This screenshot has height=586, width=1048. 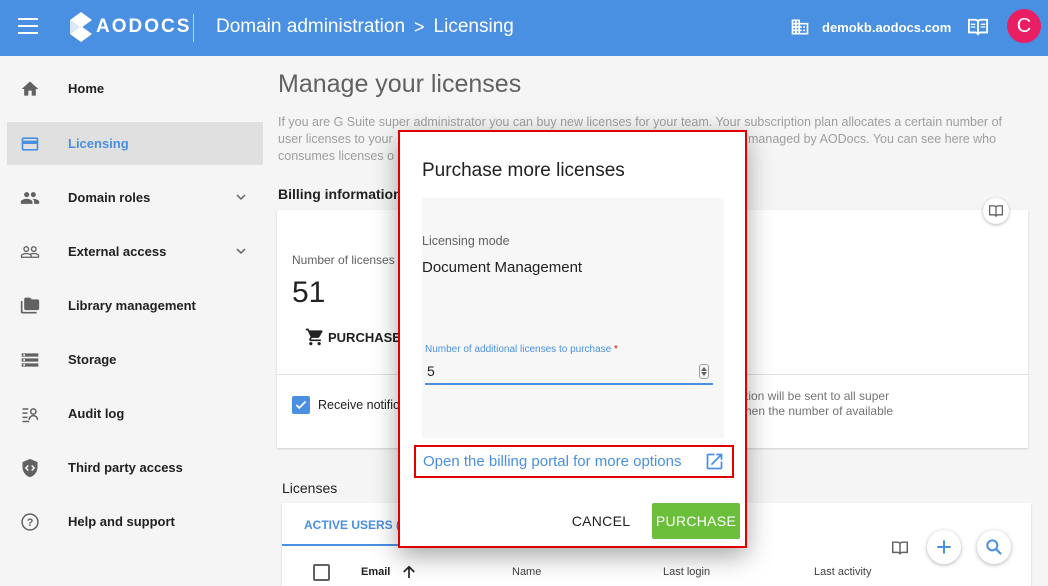 I want to click on topbar-divider, so click(x=193, y=28).